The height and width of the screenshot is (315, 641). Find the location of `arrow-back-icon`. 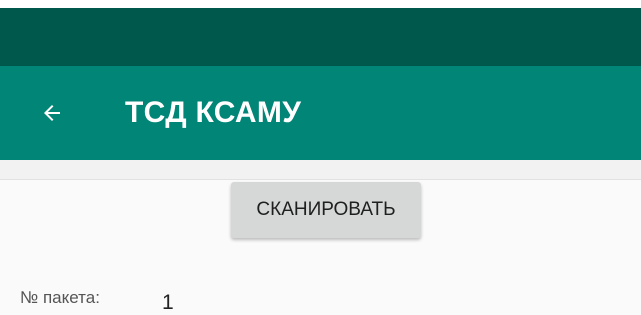

arrow-back-icon is located at coordinates (52, 113).